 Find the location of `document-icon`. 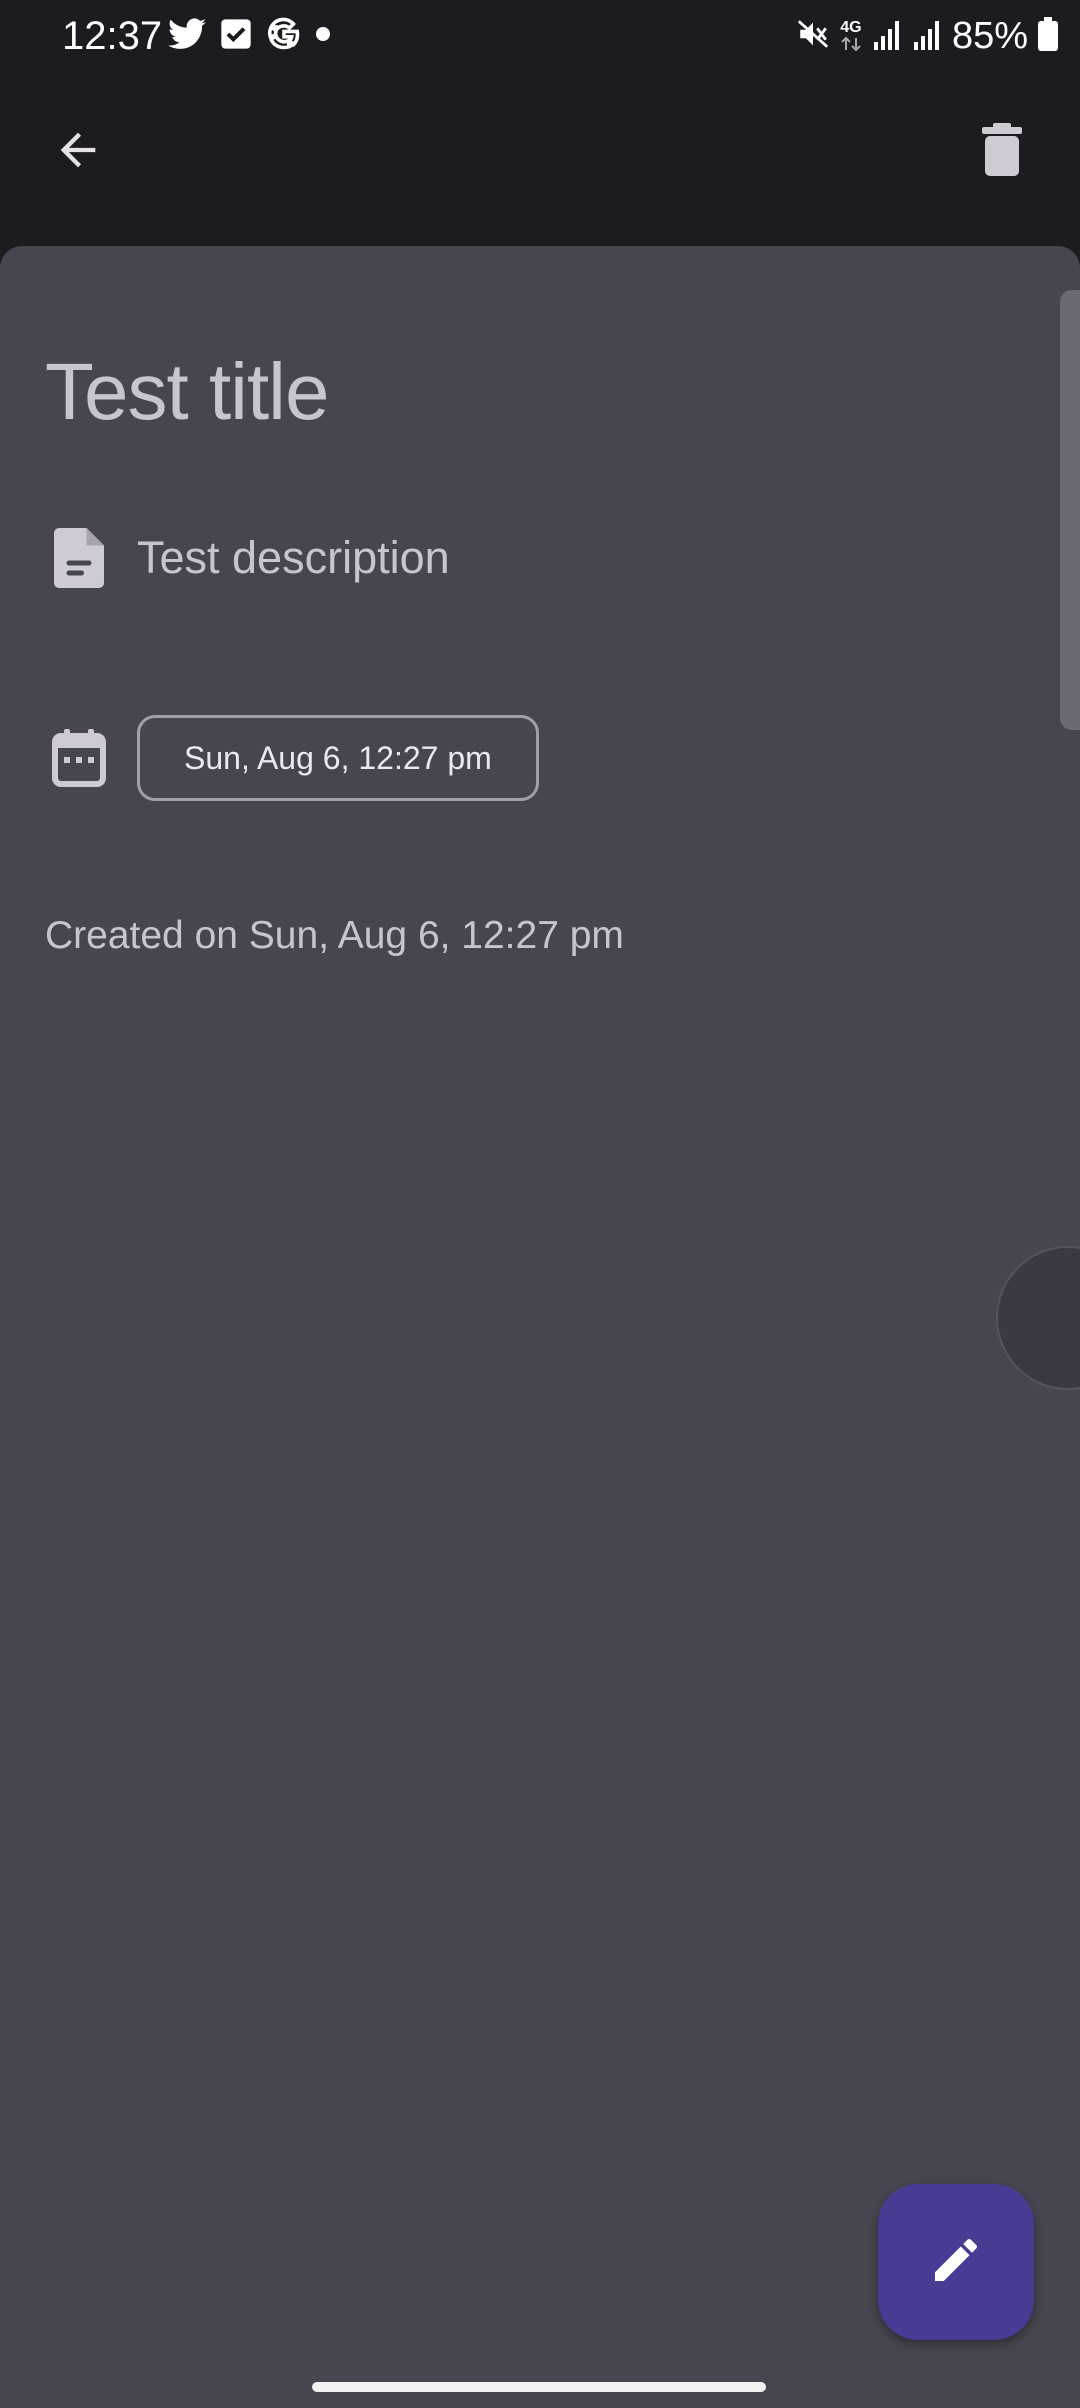

document-icon is located at coordinates (79, 558).